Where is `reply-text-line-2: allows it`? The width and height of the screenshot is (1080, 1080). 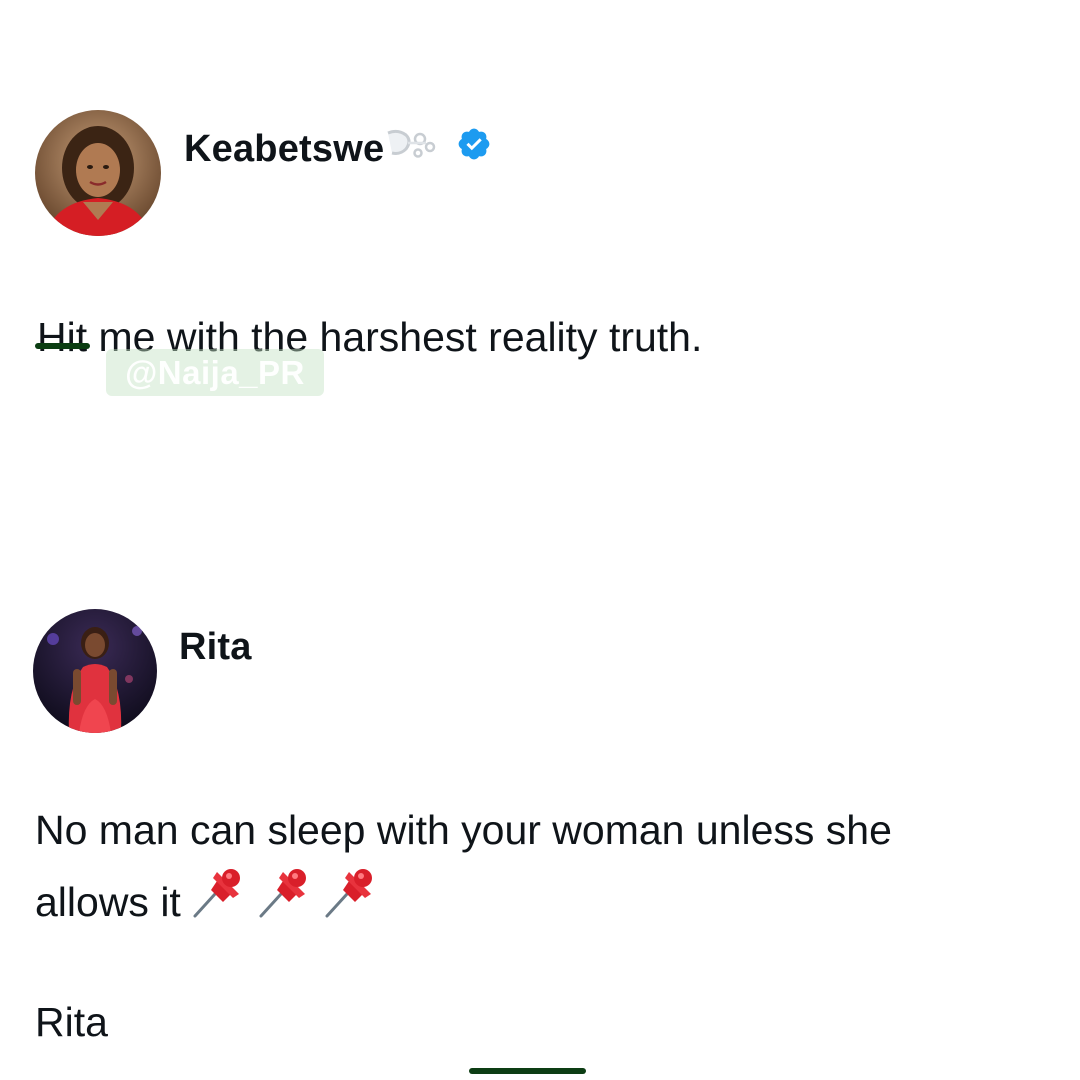
reply-text-line-2: allows it is located at coordinates (207, 901).